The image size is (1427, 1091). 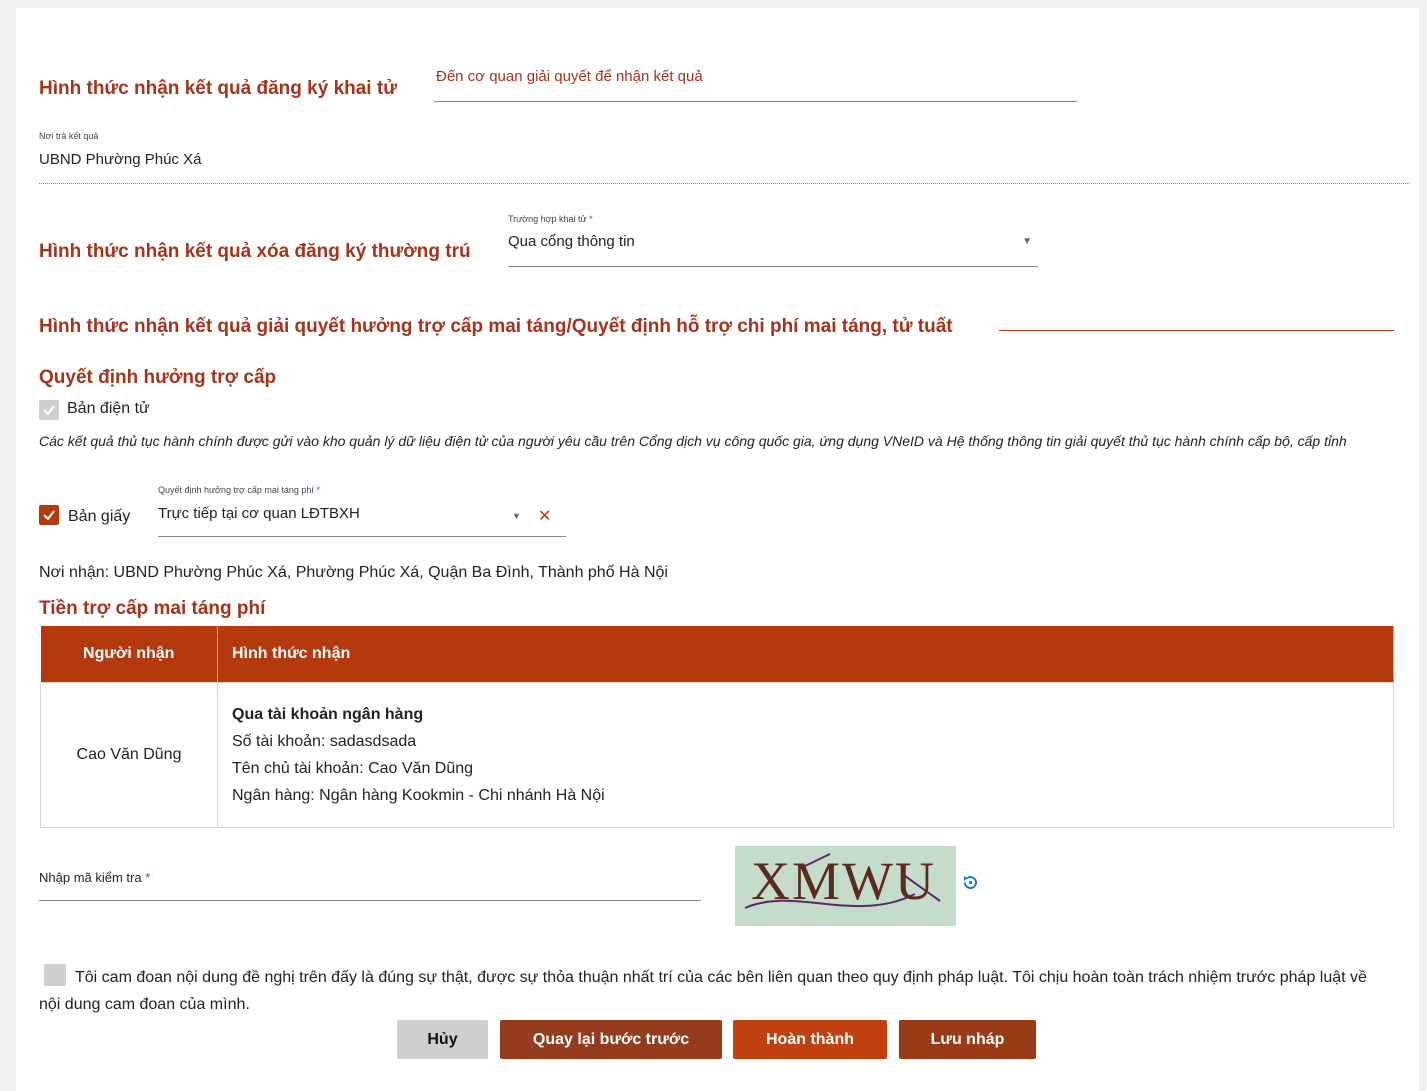 I want to click on case-type-select: Qua cổng thông tin ▼, so click(x=773, y=248).